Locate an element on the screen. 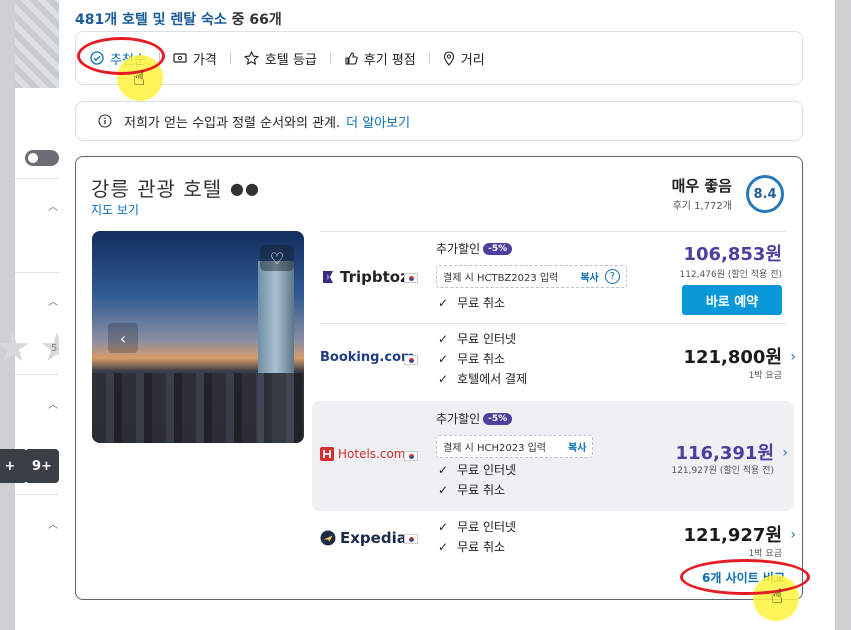 Image resolution: width=851 pixels, height=630 pixels. offer-price: 106,853원 is located at coordinates (732, 253).